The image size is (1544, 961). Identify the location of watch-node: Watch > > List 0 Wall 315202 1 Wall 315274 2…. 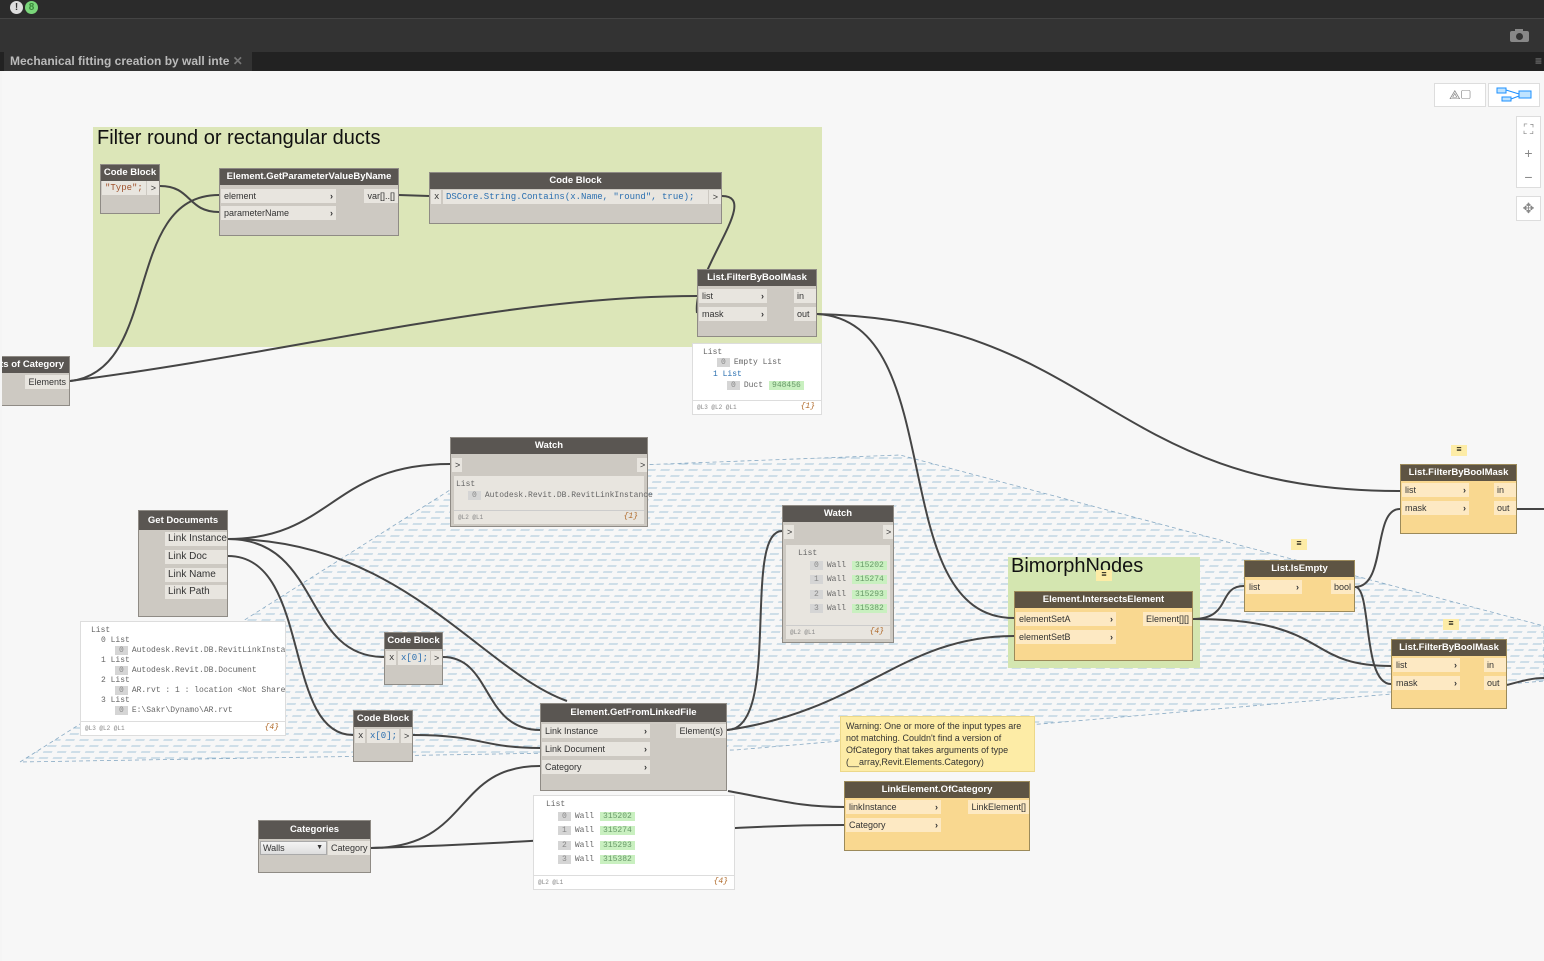
(838, 574).